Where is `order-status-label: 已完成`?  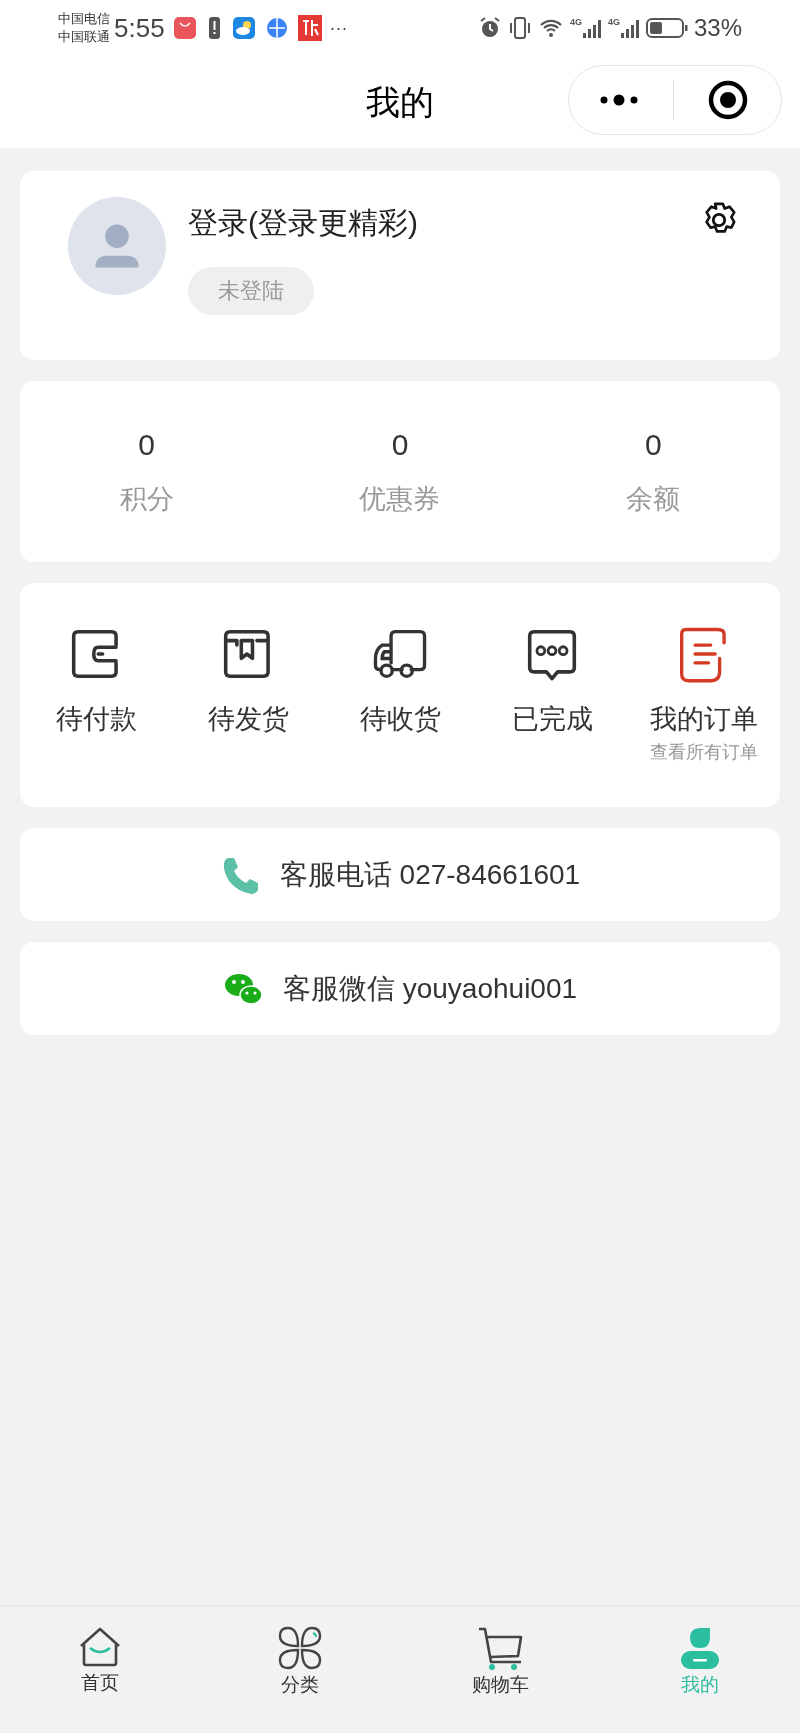
order-status-label: 已完成 is located at coordinates (552, 719).